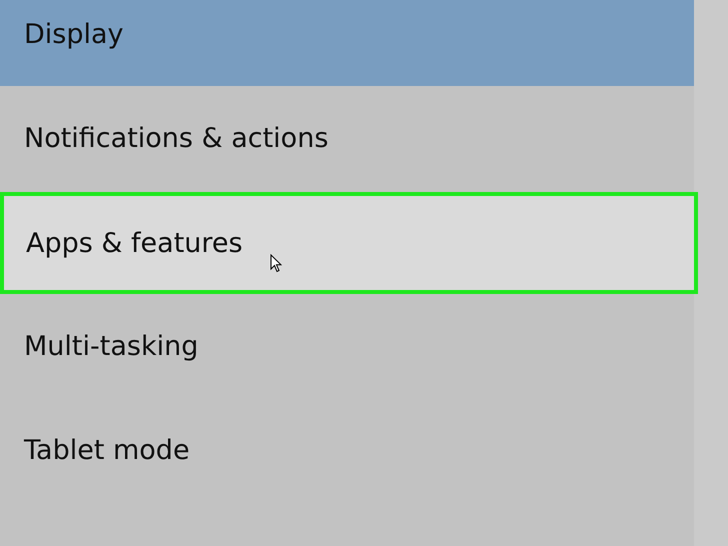  What do you see at coordinates (134, 243) in the screenshot?
I see `sidebar-item: Apps & features` at bounding box center [134, 243].